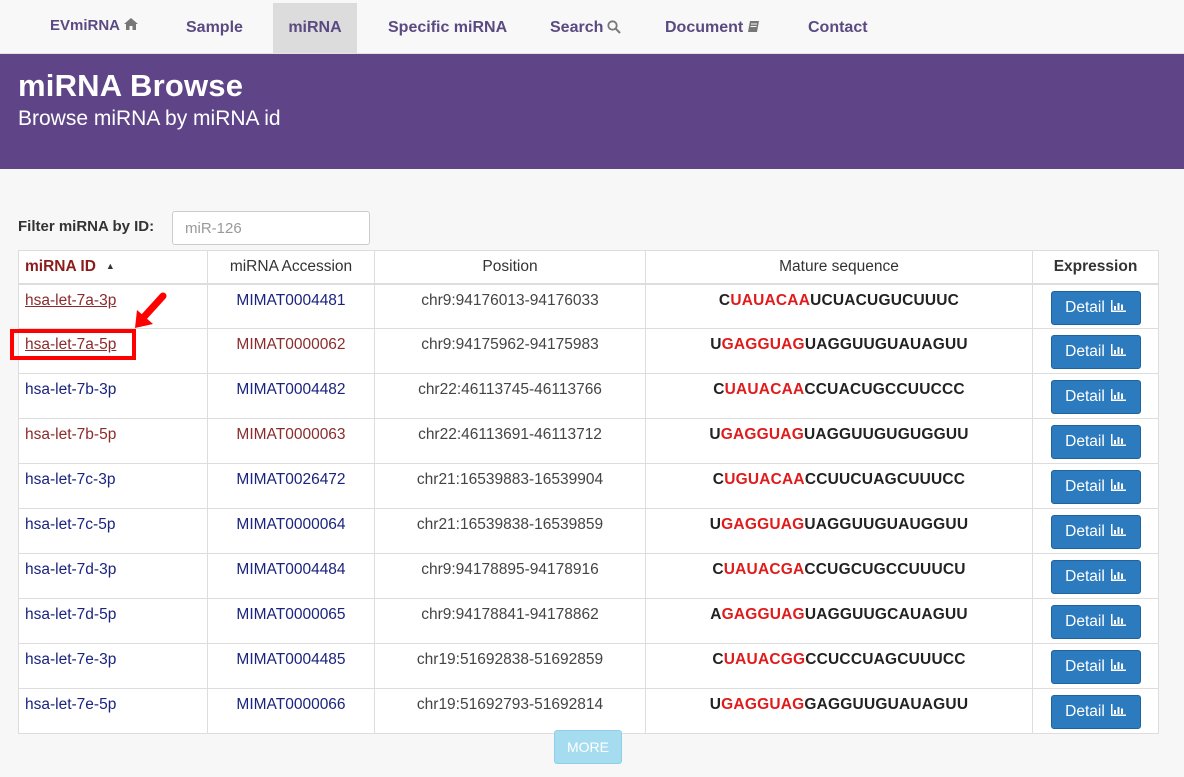 Image resolution: width=1184 pixels, height=777 pixels. Describe the element at coordinates (291, 267) in the screenshot. I see `header-accession: miRNA Accession` at that location.